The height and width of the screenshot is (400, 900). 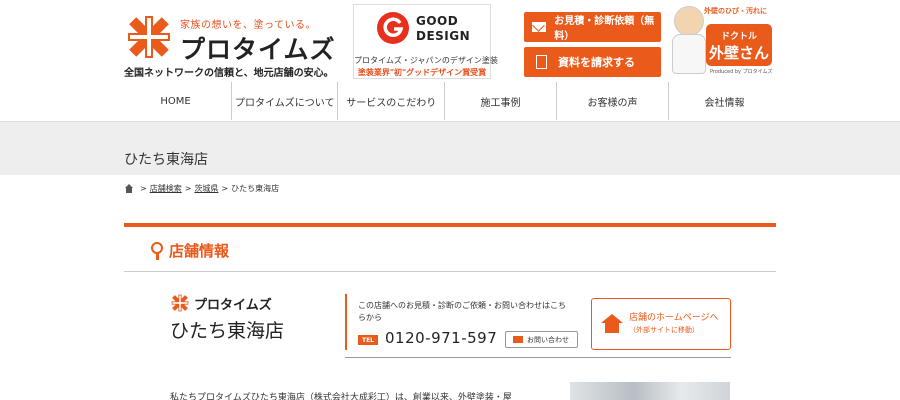 What do you see at coordinates (157, 251) in the screenshot?
I see `map-pin-icon` at bounding box center [157, 251].